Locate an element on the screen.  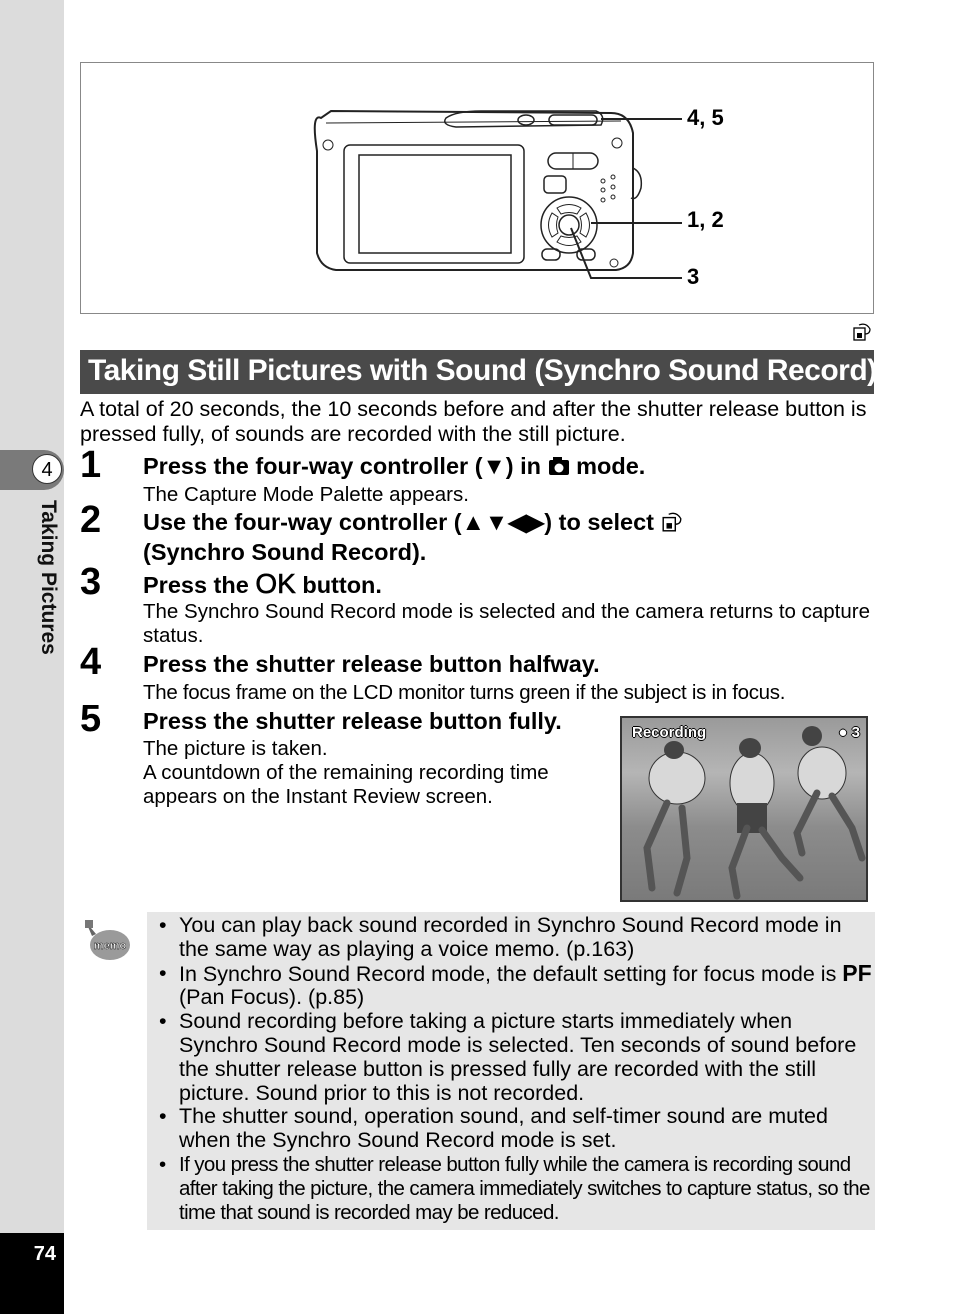
step-3-number: 3 is located at coordinates (91, 582).